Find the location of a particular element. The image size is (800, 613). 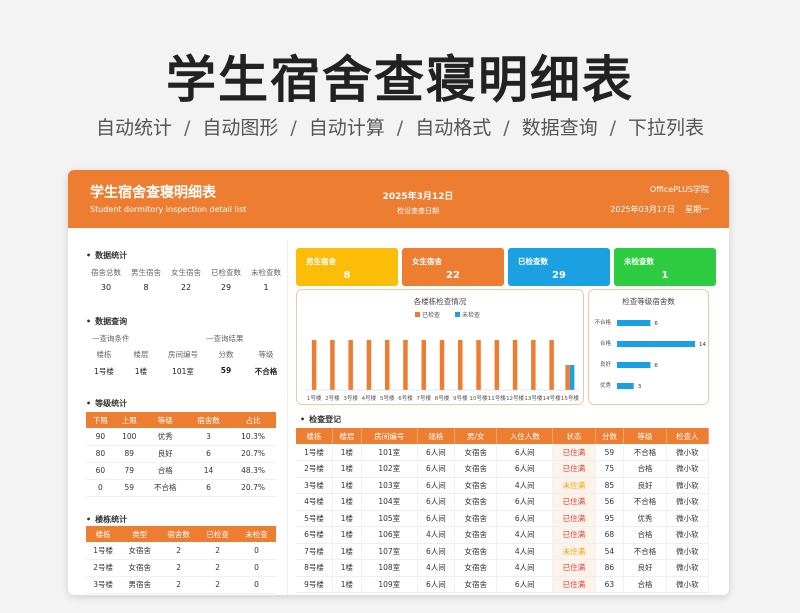

register-row: 1号楼 1楼 101室 6人间 女宿舍 6人间 已住满 59 不合格 微小软 is located at coordinates (503, 452).